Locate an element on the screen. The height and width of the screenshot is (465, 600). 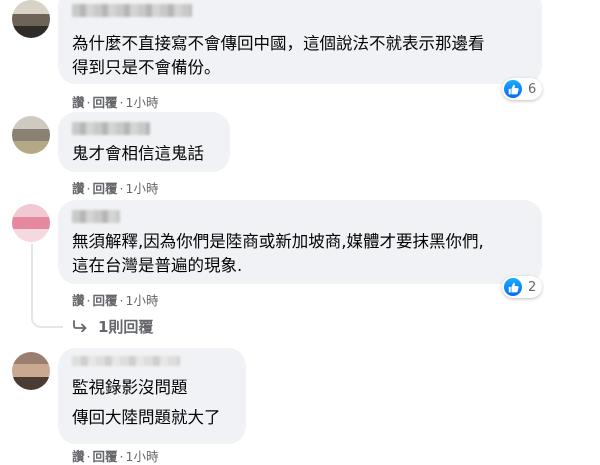
replies-count-label: 1則回覆 is located at coordinates (126, 327).